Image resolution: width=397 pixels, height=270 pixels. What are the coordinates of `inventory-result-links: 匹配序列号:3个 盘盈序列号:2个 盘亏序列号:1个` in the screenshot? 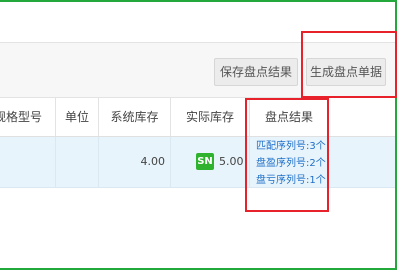 It's located at (291, 164).